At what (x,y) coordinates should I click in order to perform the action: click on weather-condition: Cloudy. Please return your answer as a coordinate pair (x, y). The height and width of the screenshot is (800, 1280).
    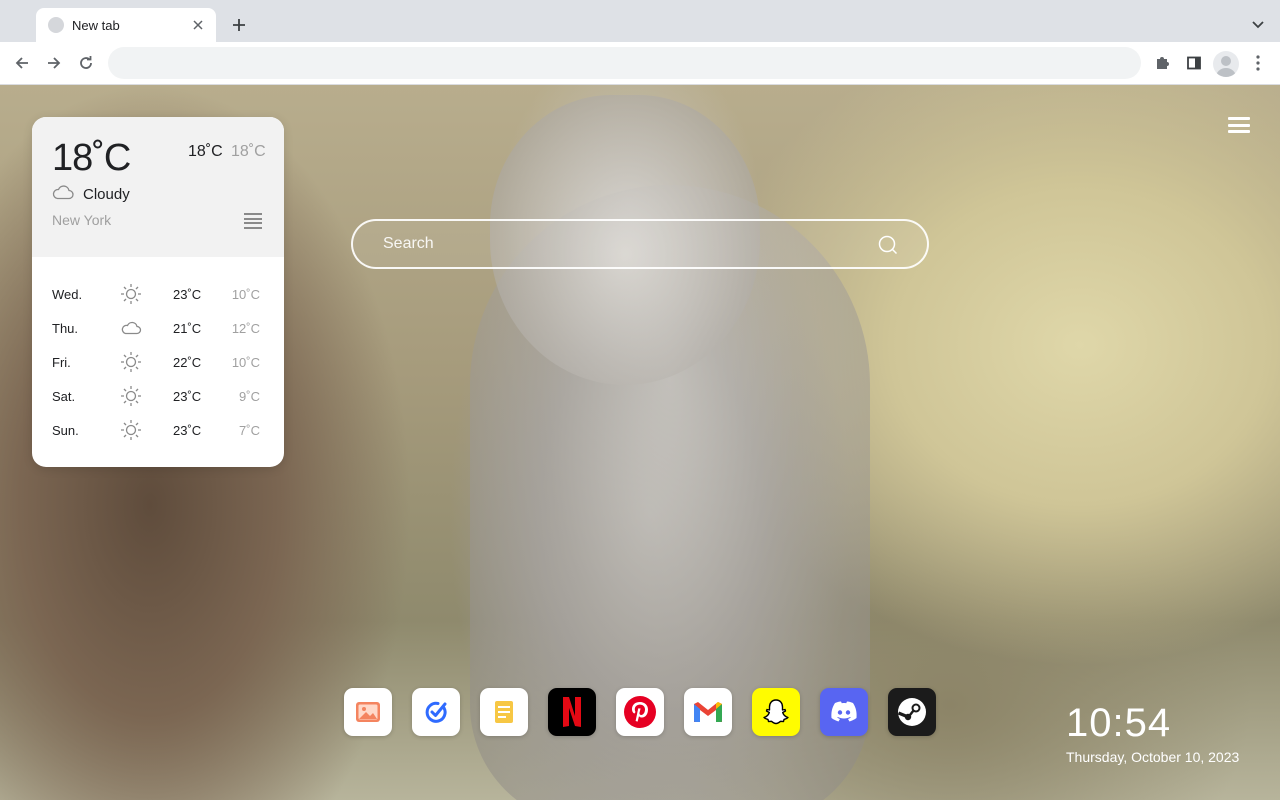
    Looking at the image, I should click on (106, 194).